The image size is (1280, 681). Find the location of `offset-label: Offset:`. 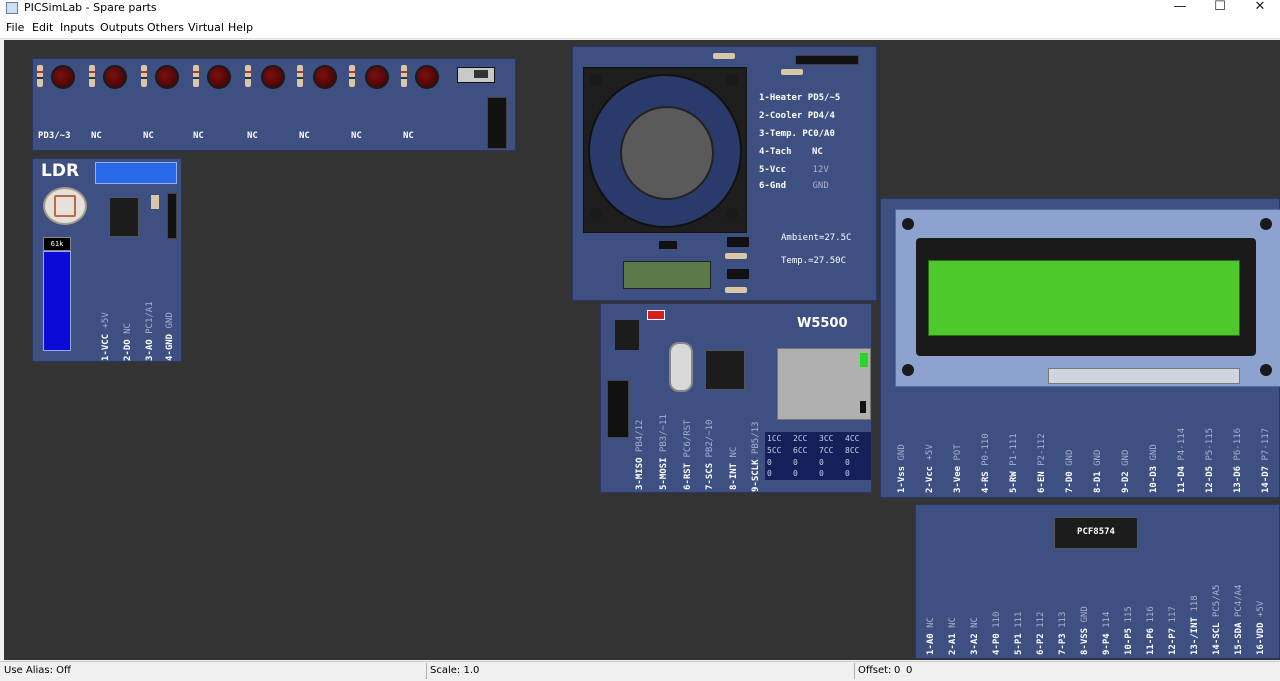

offset-label: Offset: is located at coordinates (875, 670).